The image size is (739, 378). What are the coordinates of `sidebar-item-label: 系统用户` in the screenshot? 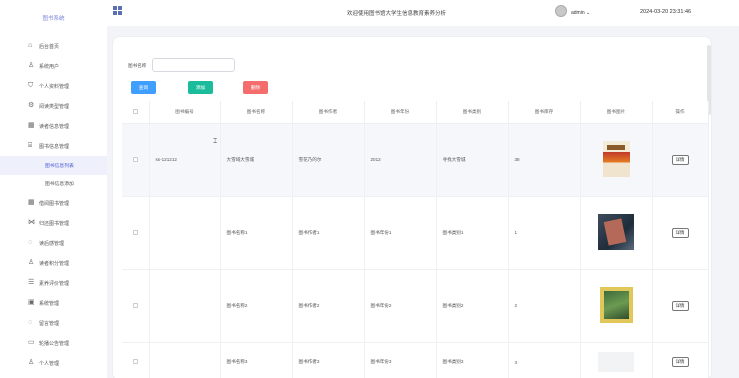 It's located at (49, 66).